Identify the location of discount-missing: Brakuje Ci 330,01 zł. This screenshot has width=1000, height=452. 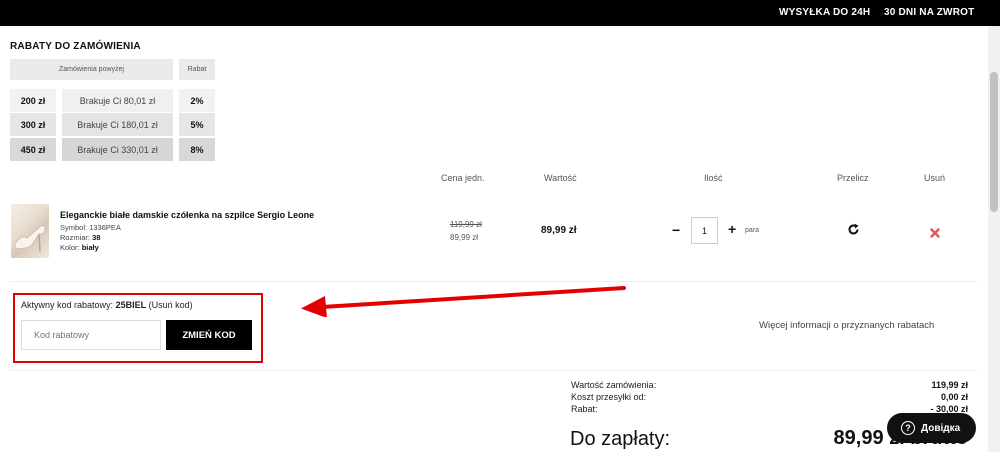
(117, 149).